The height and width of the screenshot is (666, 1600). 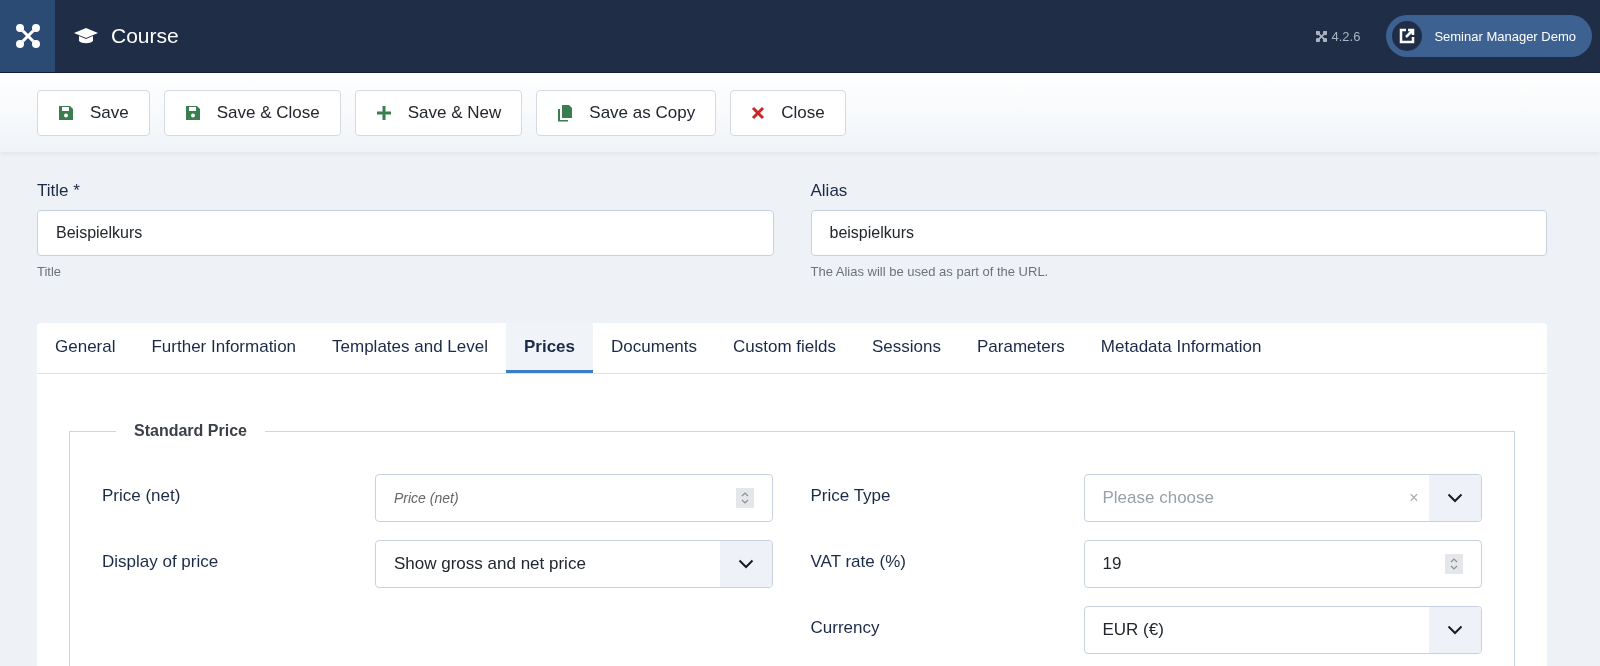 What do you see at coordinates (829, 191) in the screenshot?
I see `field-label: Alias` at bounding box center [829, 191].